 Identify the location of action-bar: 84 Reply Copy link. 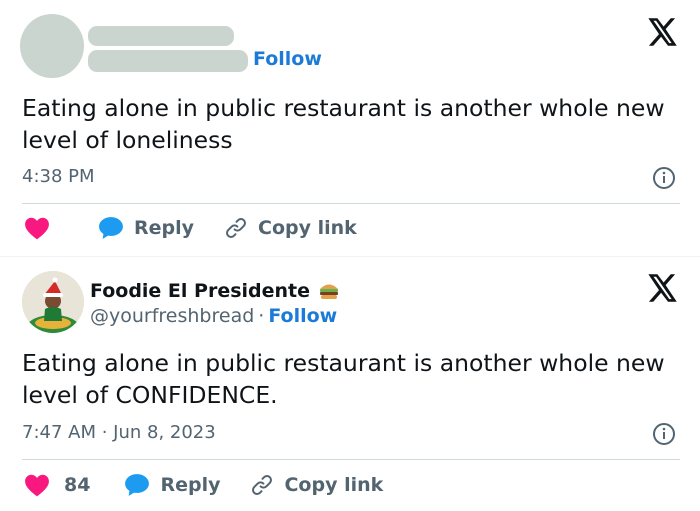
(203, 485).